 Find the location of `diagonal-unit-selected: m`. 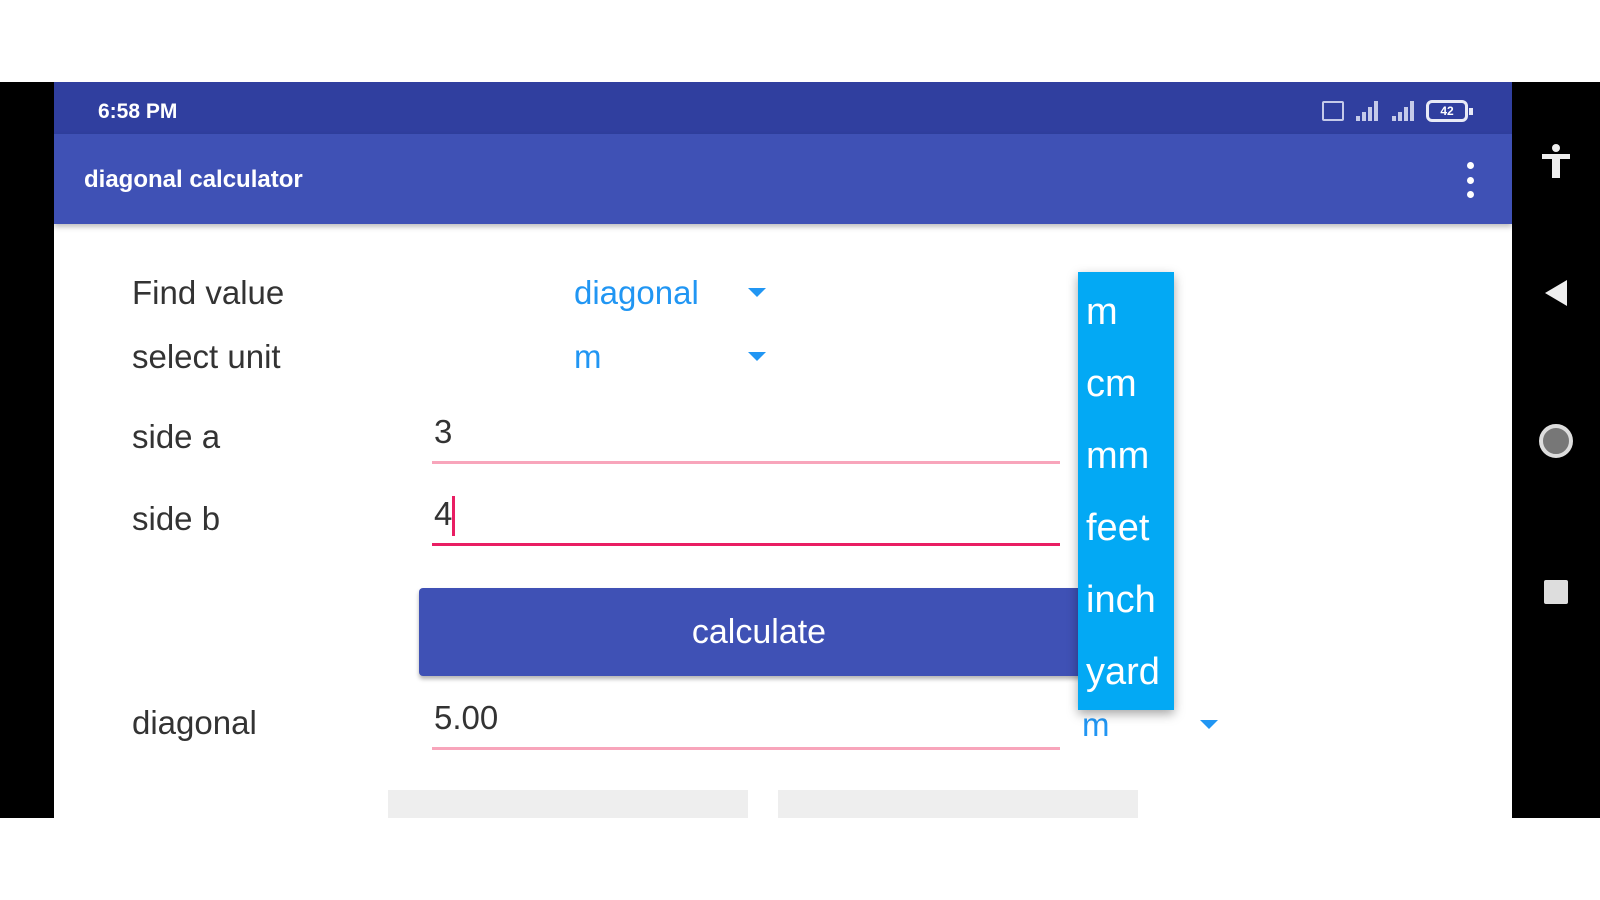

diagonal-unit-selected: m is located at coordinates (1096, 725).